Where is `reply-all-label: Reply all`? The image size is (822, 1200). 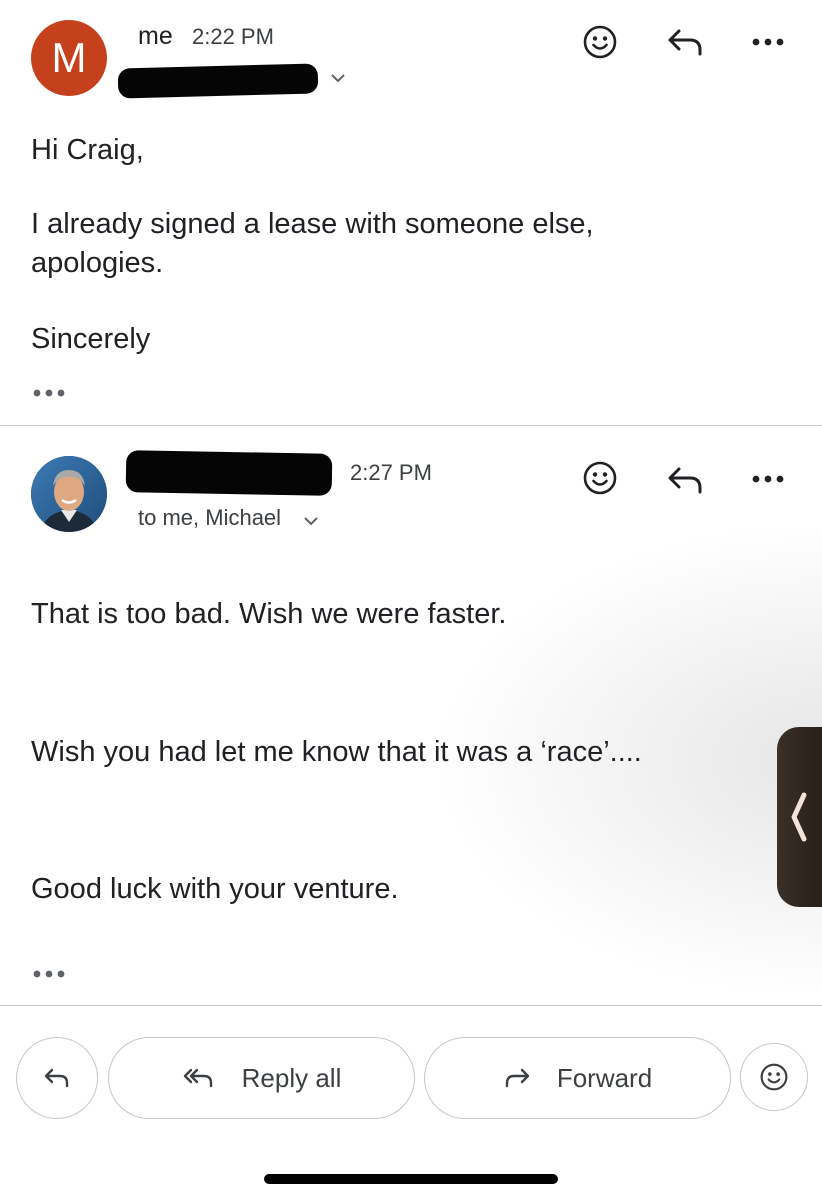
reply-all-label: Reply all is located at coordinates (291, 1077).